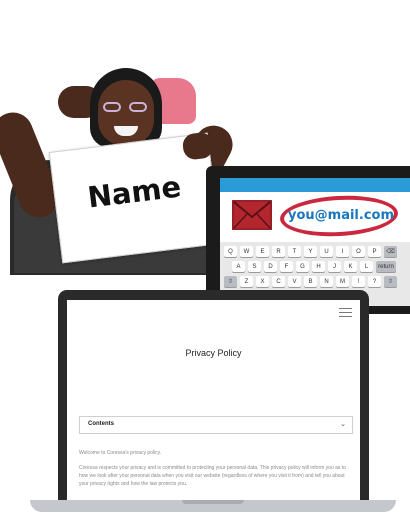  What do you see at coordinates (252, 215) in the screenshot?
I see `envelope-icon` at bounding box center [252, 215].